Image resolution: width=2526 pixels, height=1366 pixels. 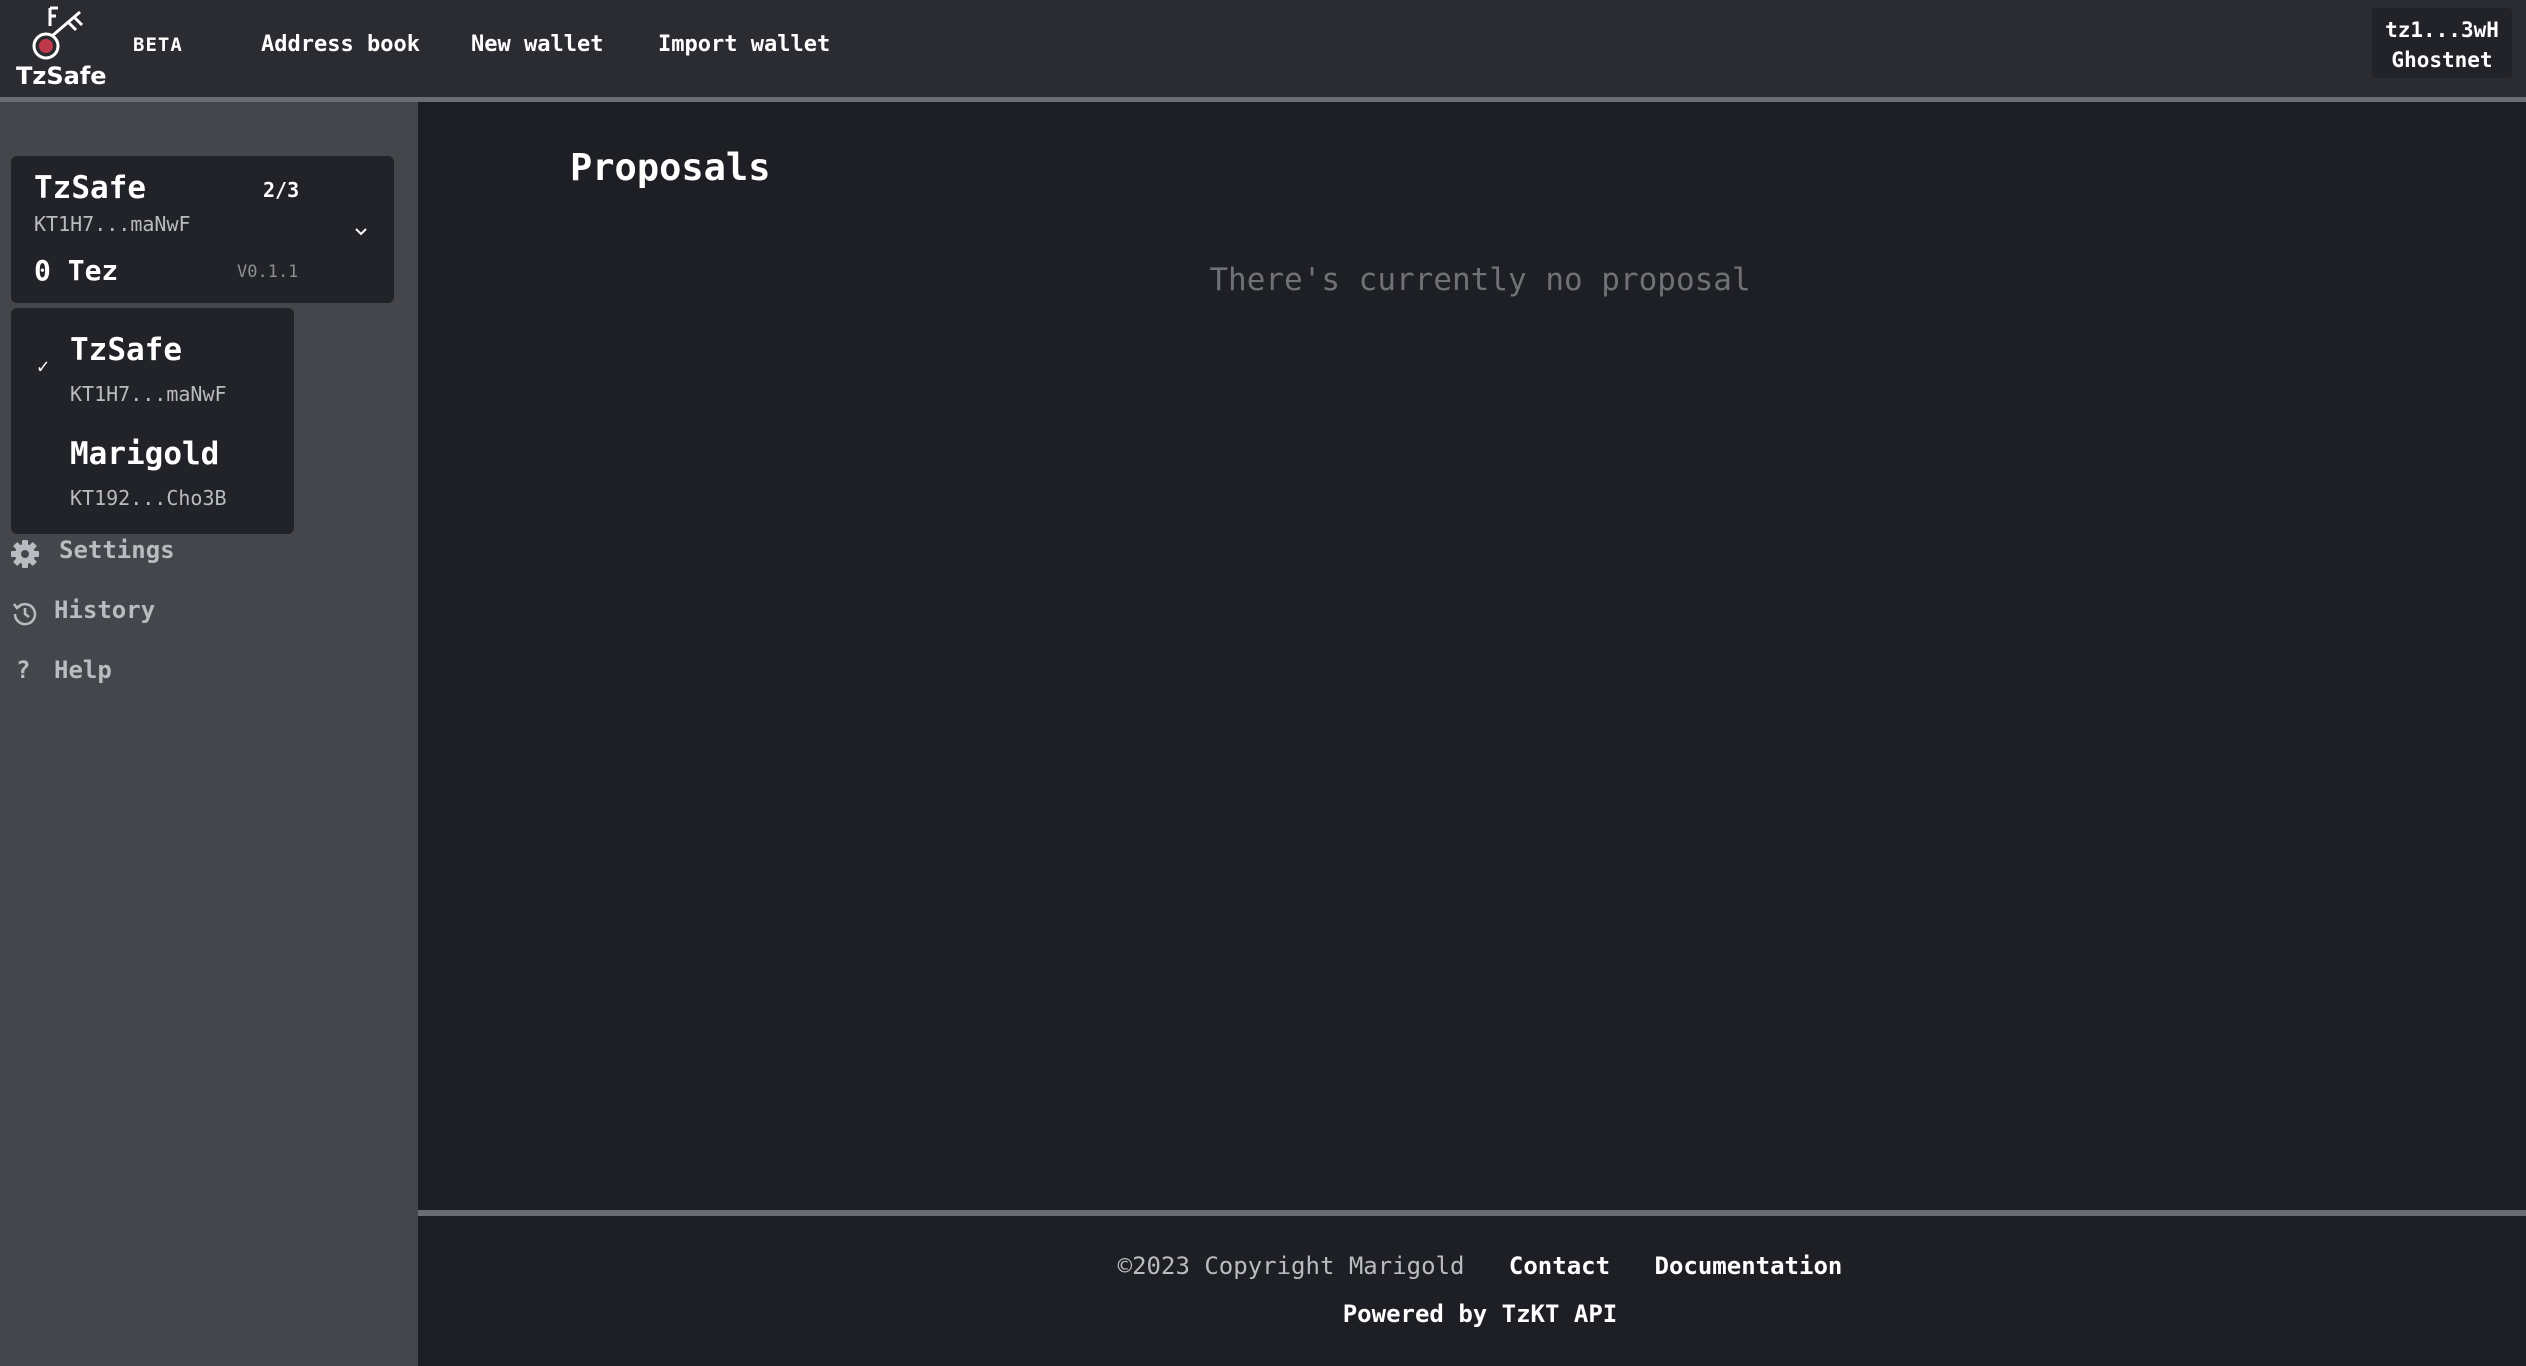 What do you see at coordinates (58, 33) in the screenshot?
I see `logo-key-icon` at bounding box center [58, 33].